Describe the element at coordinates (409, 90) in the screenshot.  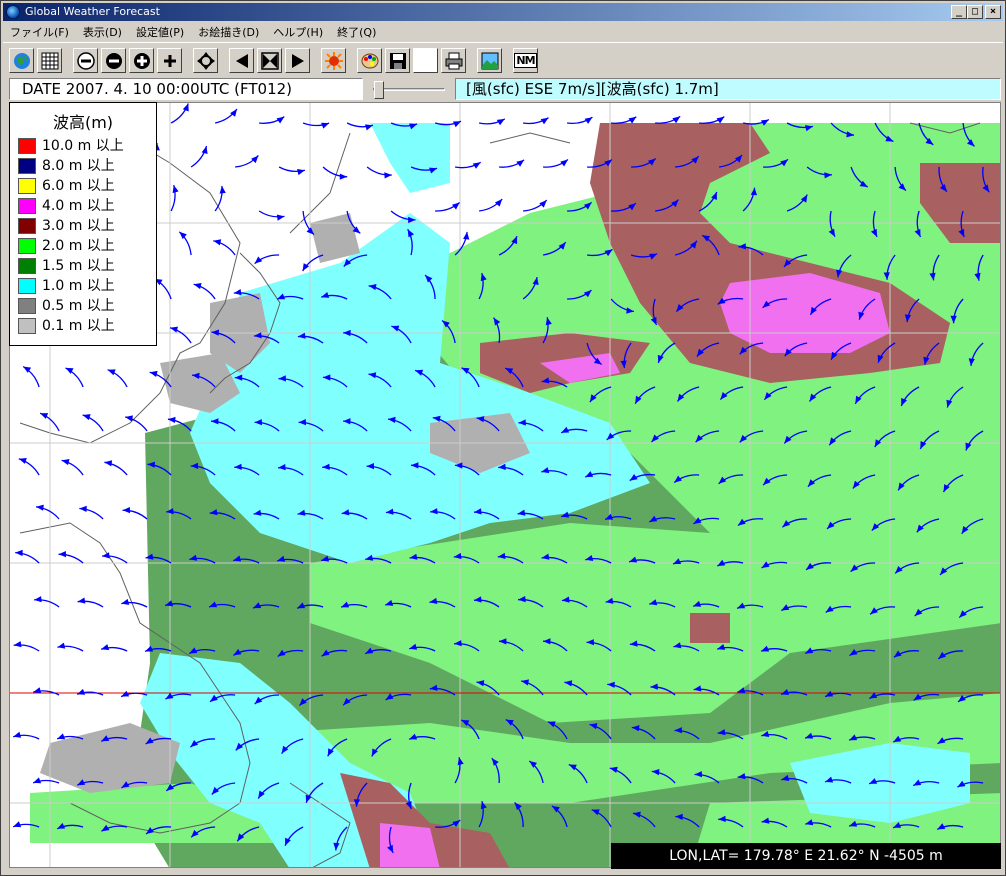
I see `time-slider` at that location.